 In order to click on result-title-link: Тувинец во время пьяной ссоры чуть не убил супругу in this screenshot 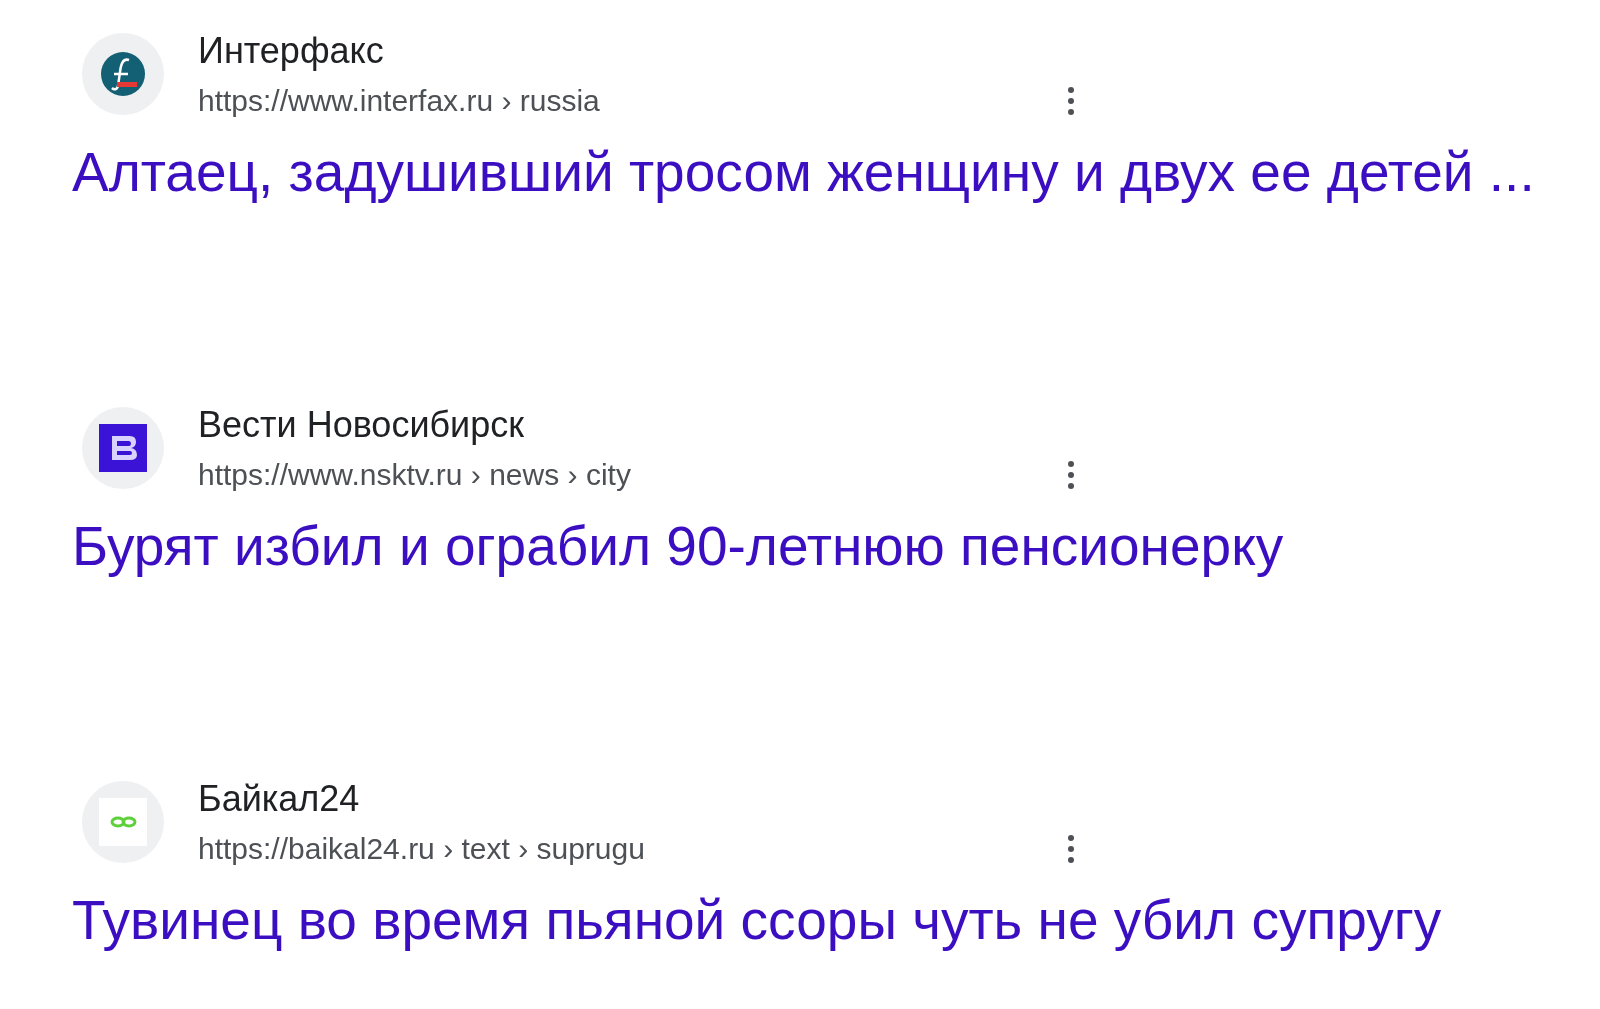, I will do `click(836, 920)`.